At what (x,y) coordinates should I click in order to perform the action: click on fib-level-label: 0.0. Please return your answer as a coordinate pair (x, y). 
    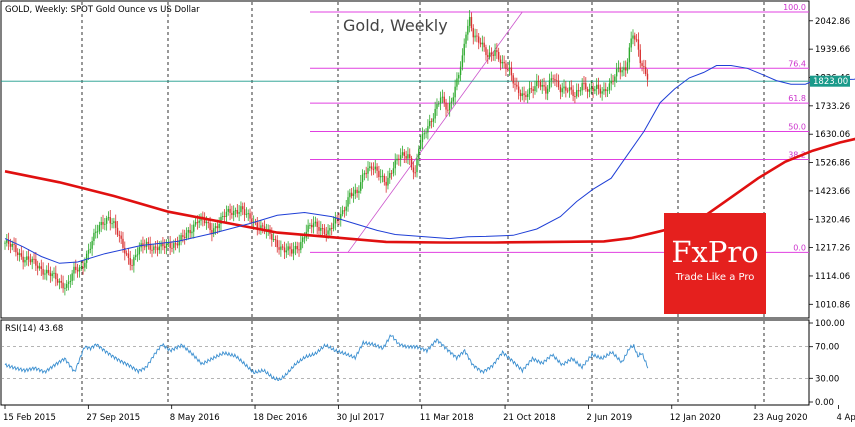
    Looking at the image, I should click on (799, 247).